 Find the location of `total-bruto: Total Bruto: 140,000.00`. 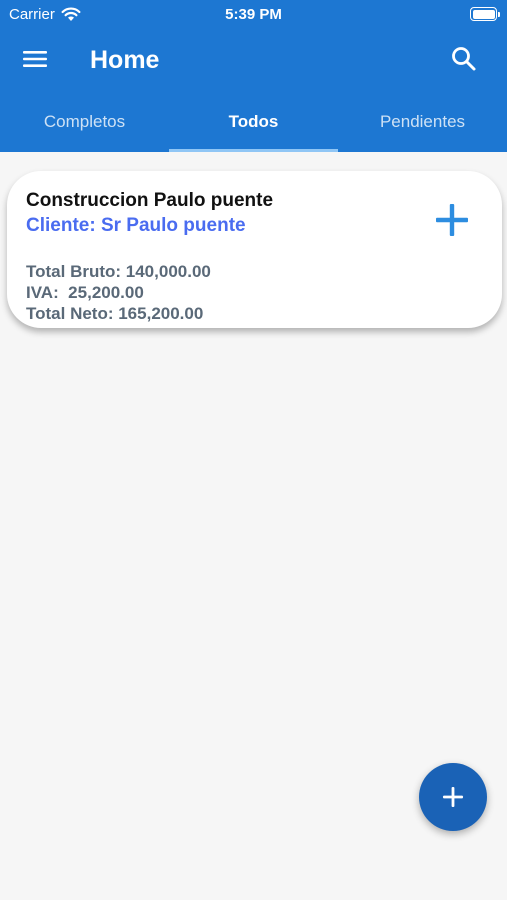

total-bruto: Total Bruto: 140,000.00 is located at coordinates (118, 271).